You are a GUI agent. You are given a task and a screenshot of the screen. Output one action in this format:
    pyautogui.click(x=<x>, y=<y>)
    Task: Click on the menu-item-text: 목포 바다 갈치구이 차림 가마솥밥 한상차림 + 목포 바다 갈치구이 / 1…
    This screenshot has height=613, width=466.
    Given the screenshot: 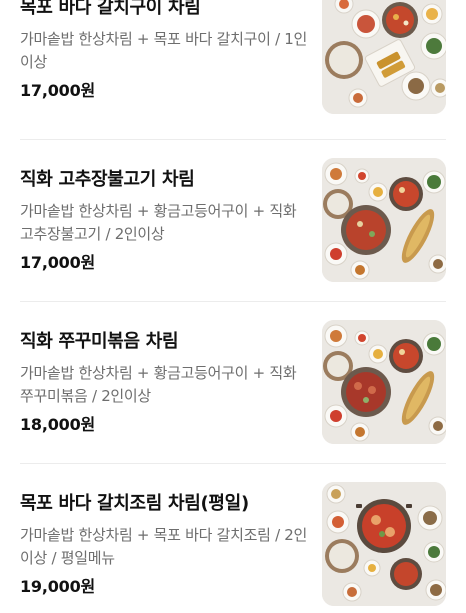 What is the action you would take?
    pyautogui.click(x=165, y=51)
    